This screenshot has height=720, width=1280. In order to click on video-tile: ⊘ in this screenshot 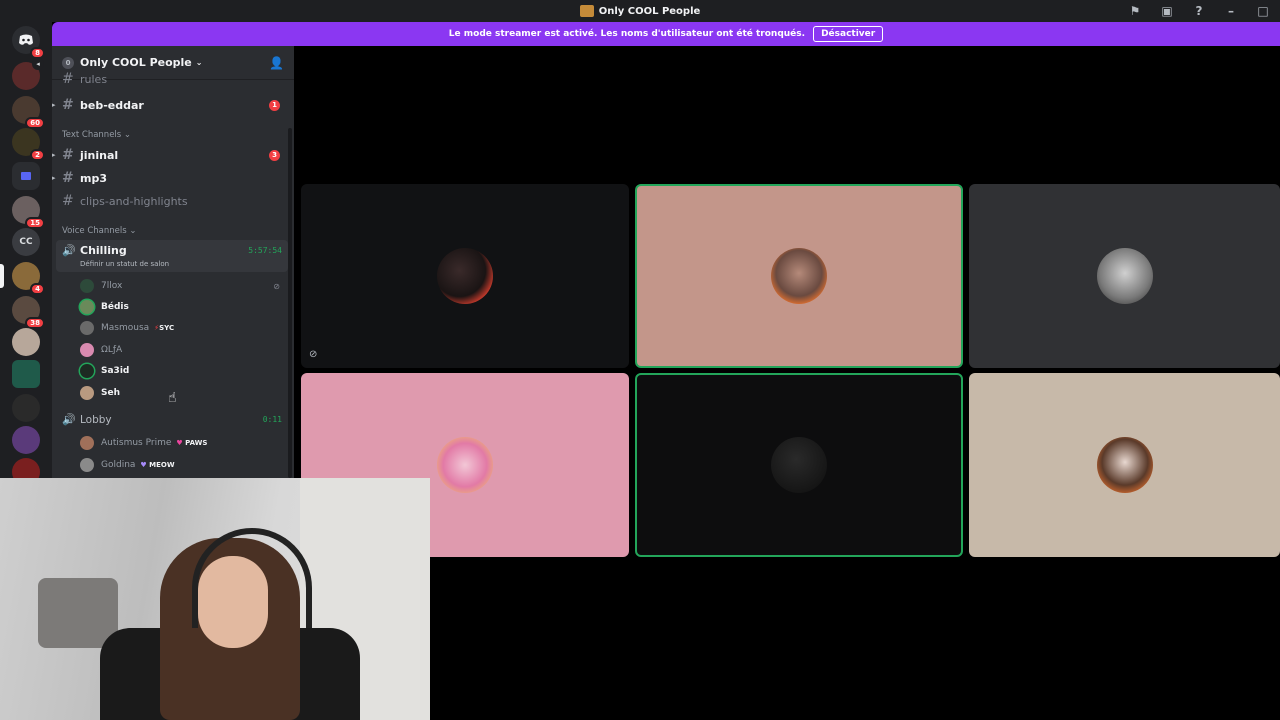, I will do `click(465, 276)`.